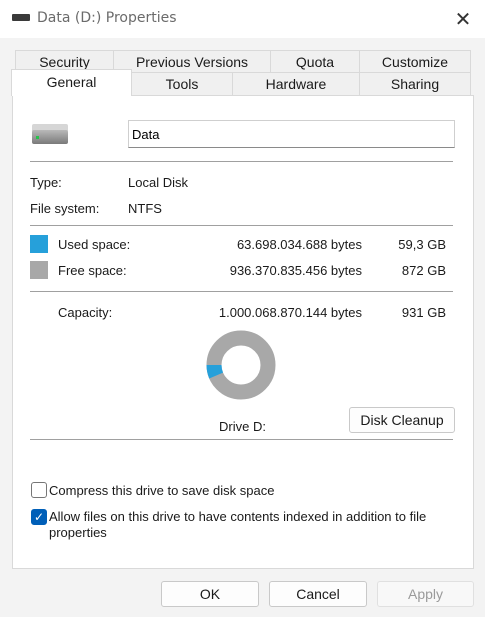  Describe the element at coordinates (145, 208) in the screenshot. I see `file-system-value: NTFS` at that location.